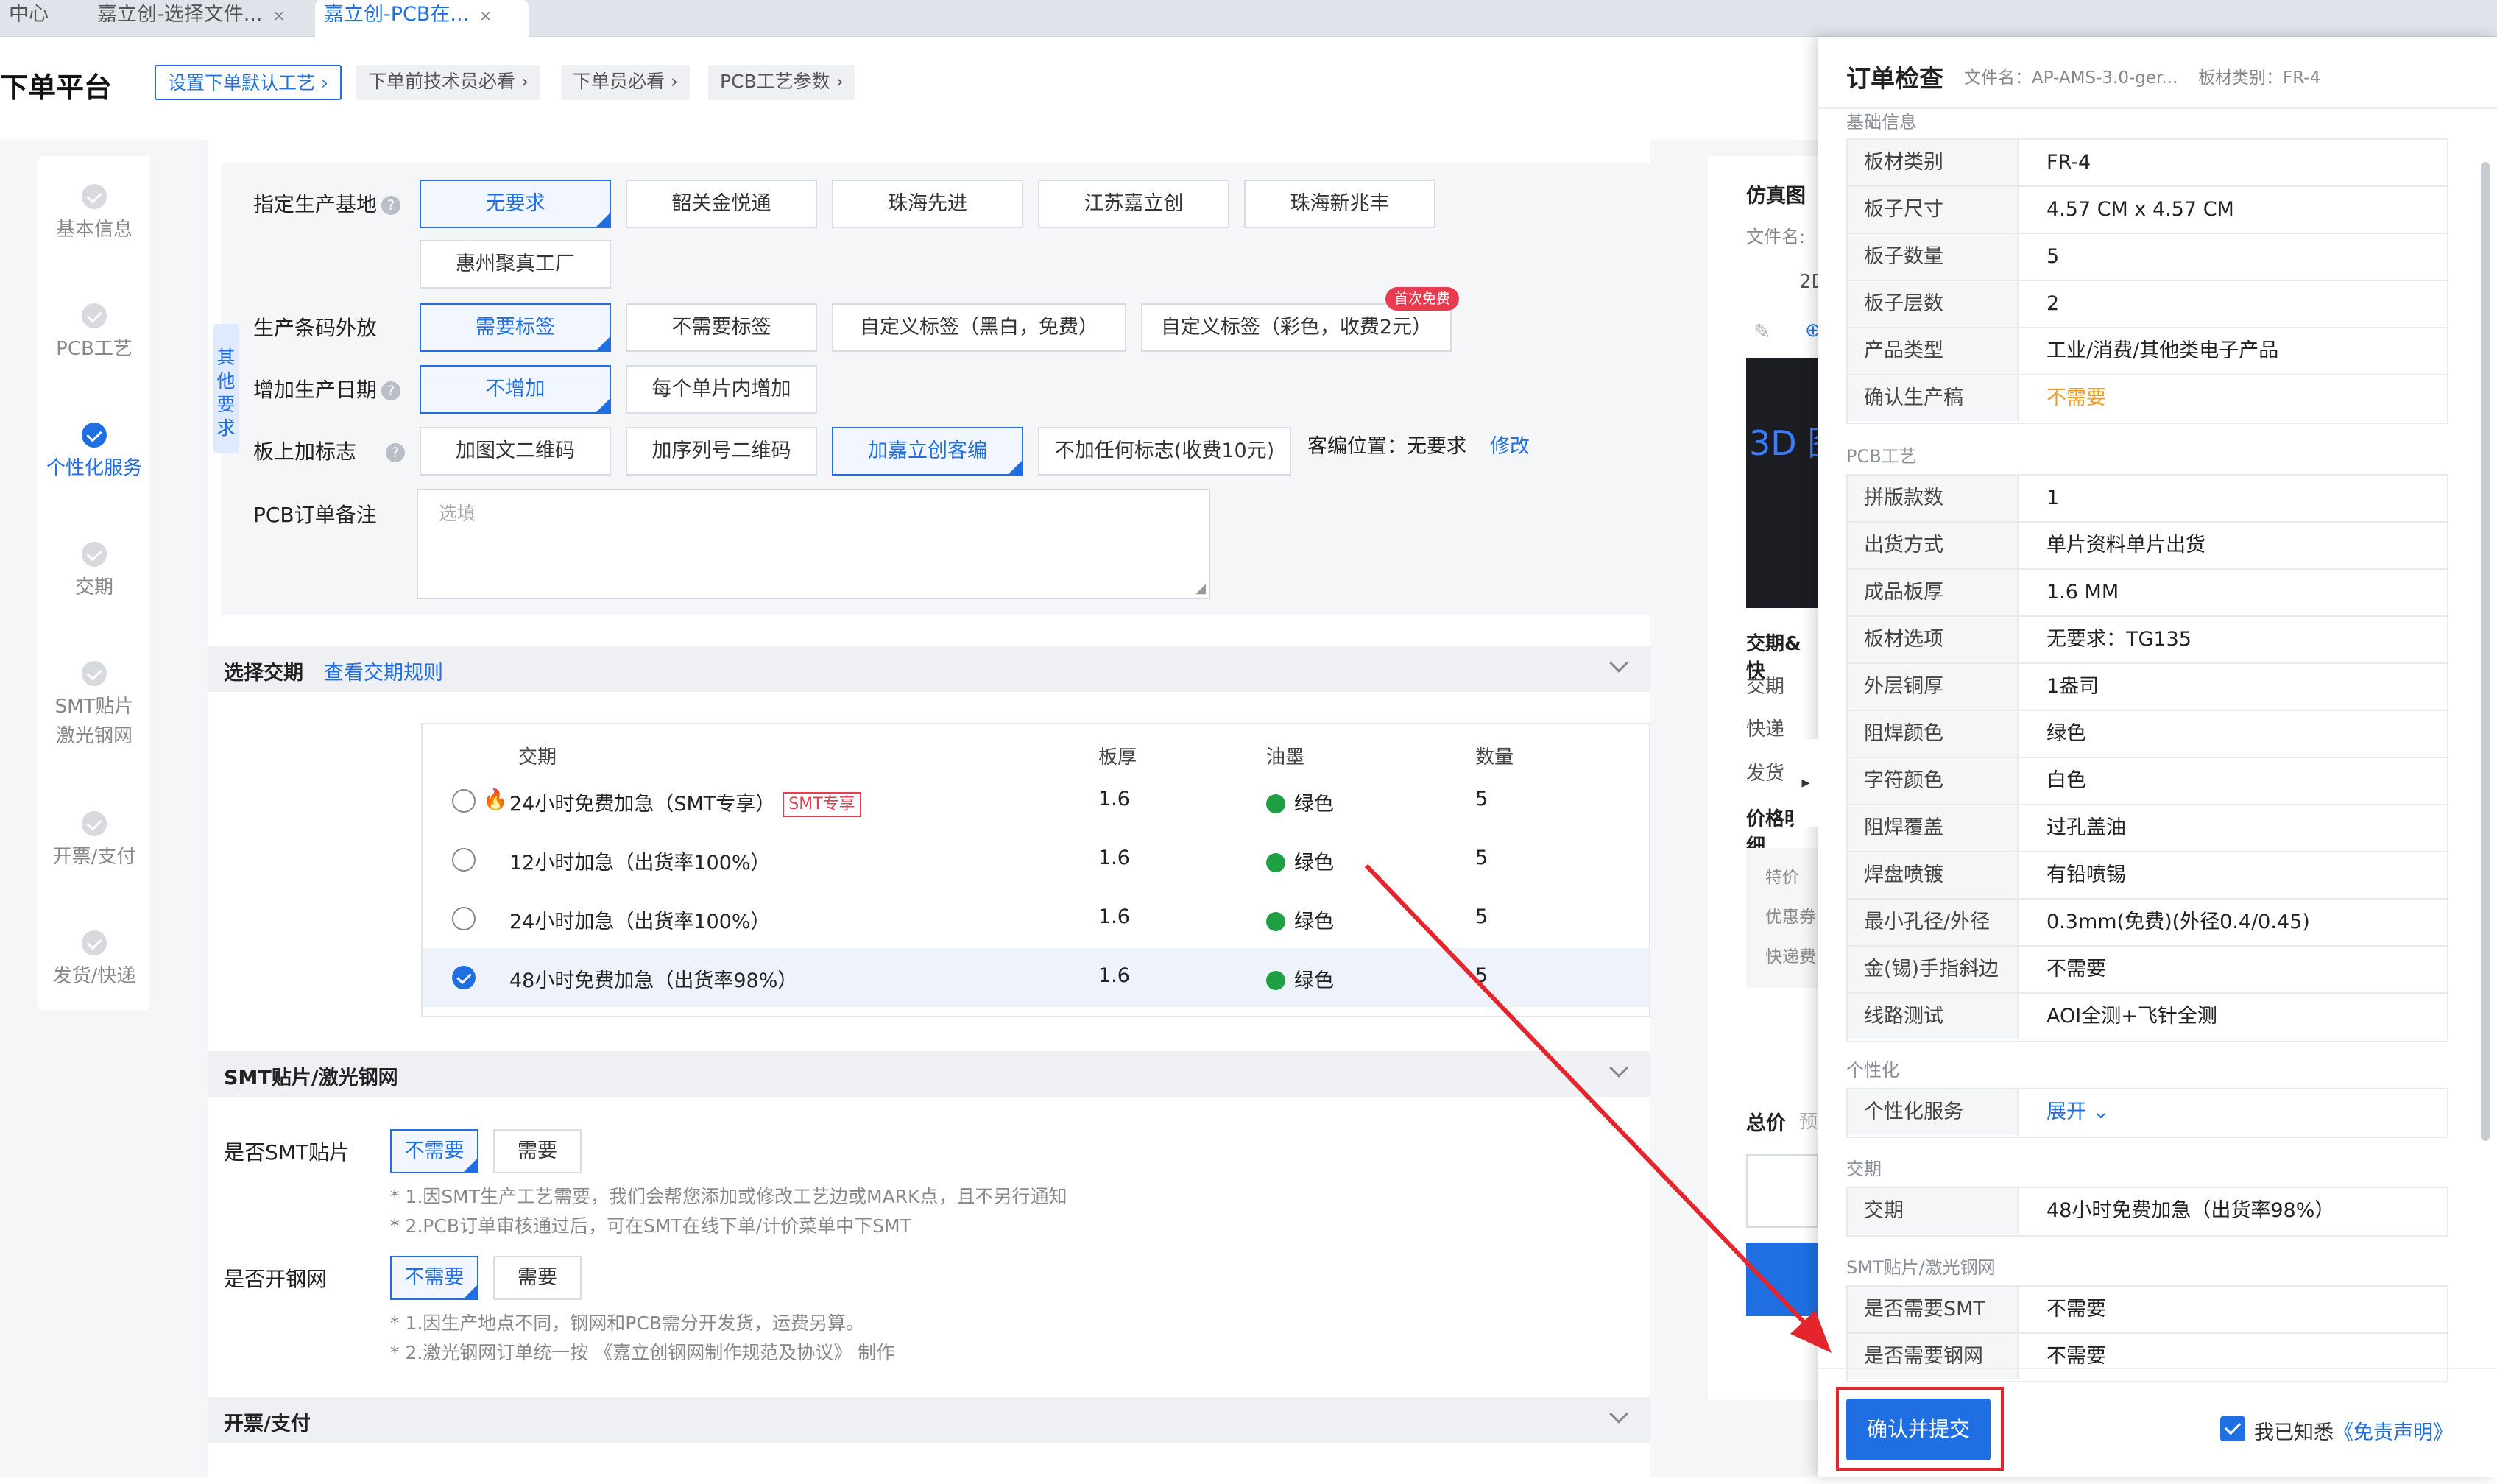  I want to click on arrow-line, so click(1589, 1098).